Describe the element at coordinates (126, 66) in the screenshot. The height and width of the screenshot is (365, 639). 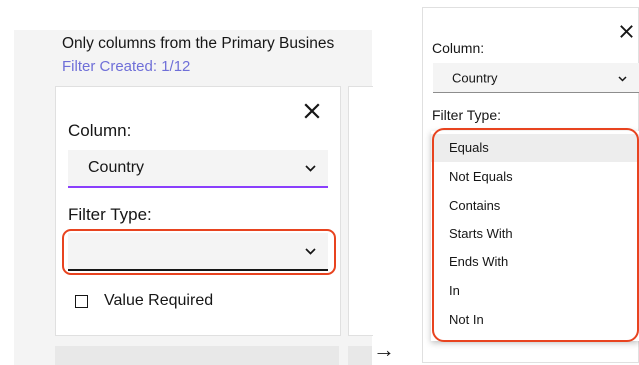
I see `filter-created-count: Filter Created: 1/12` at that location.